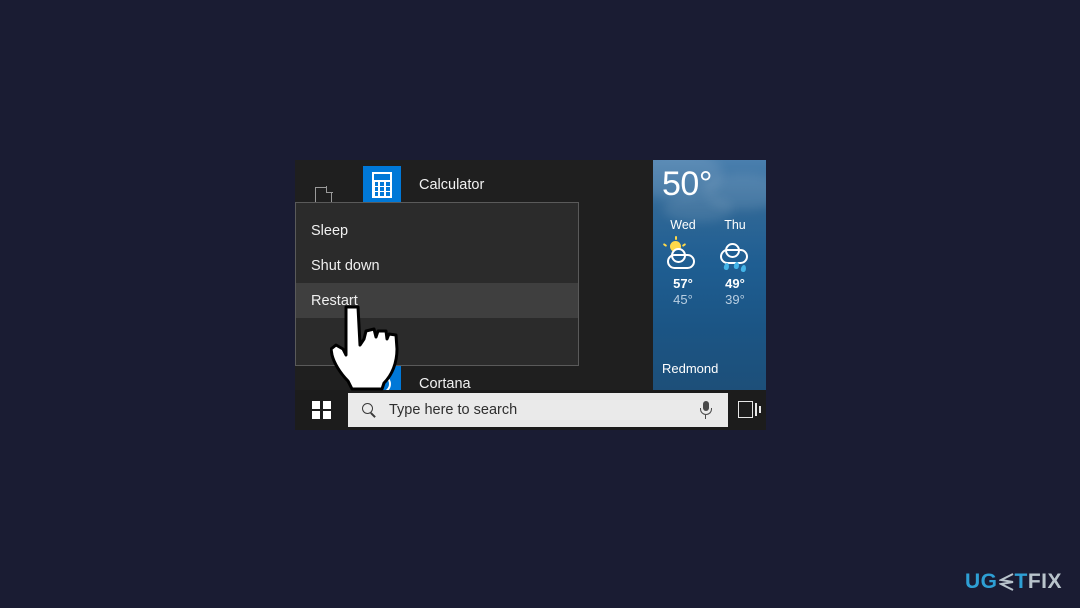 This screenshot has width=1080, height=608. Describe the element at coordinates (334, 300) in the screenshot. I see `menu-item-label: Restart` at that location.